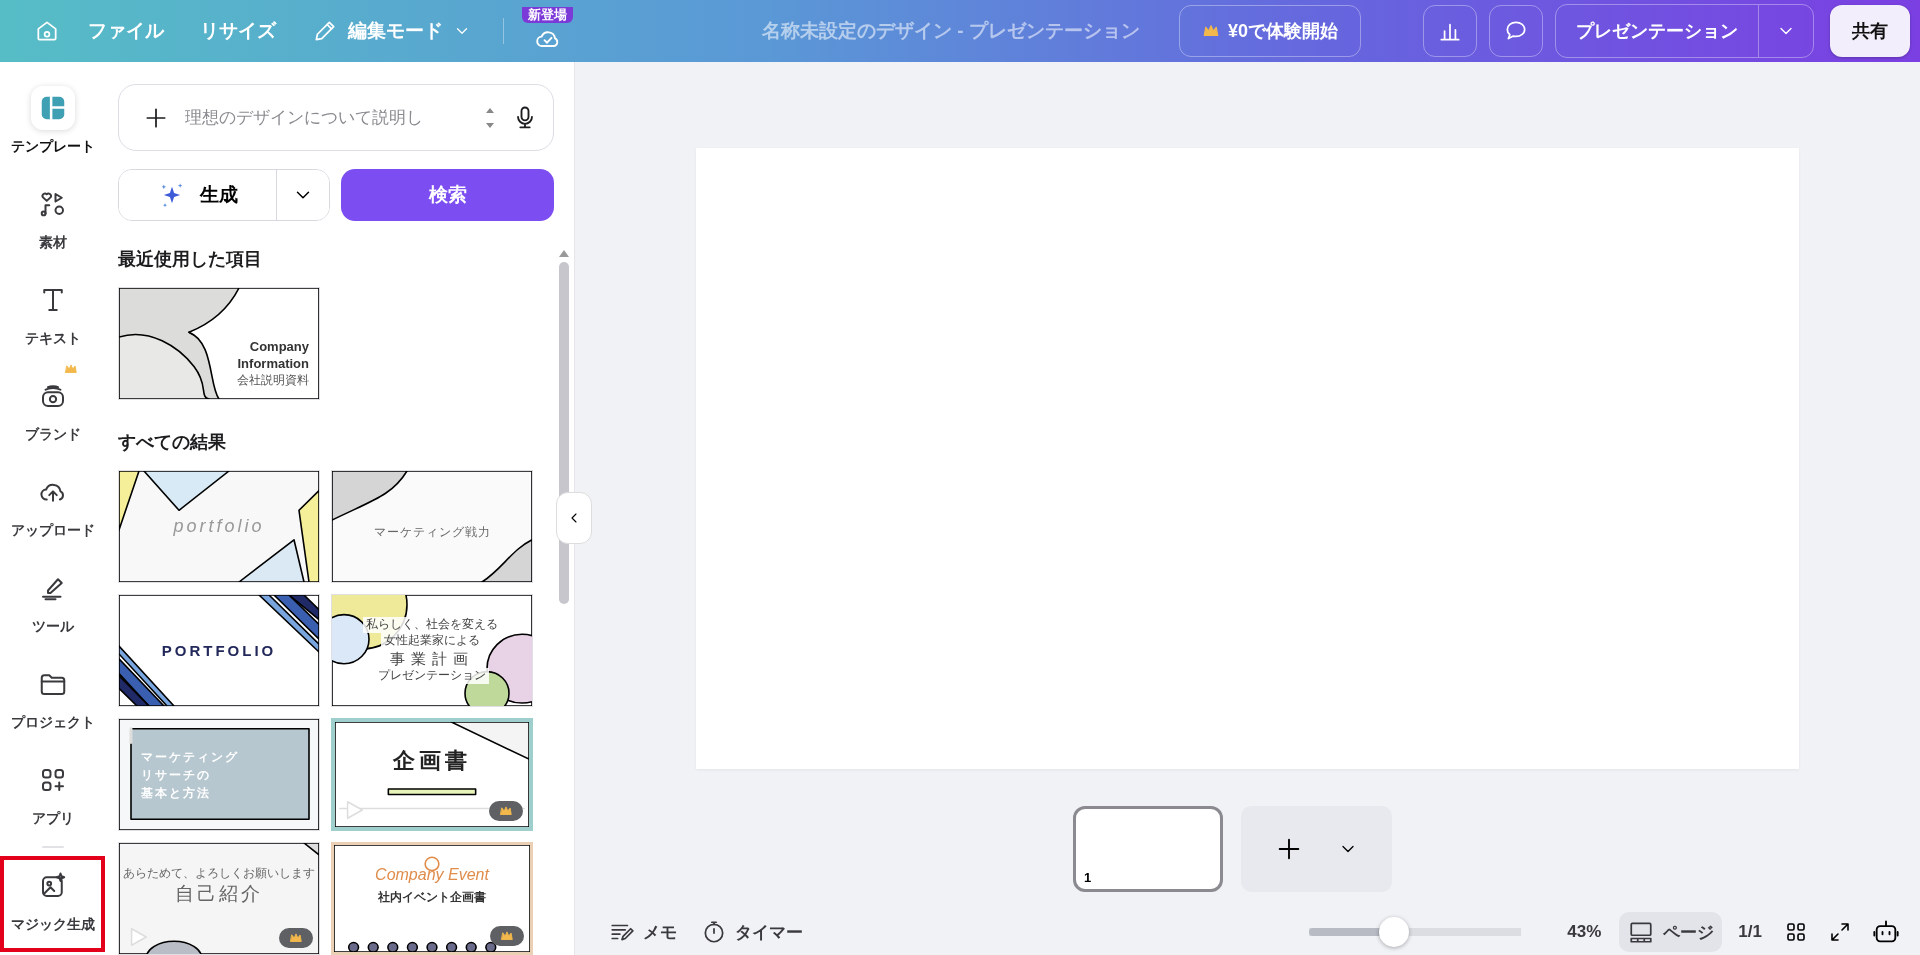 This screenshot has height=955, width=1920. I want to click on sidebar-item: テンプレート, so click(52, 126).